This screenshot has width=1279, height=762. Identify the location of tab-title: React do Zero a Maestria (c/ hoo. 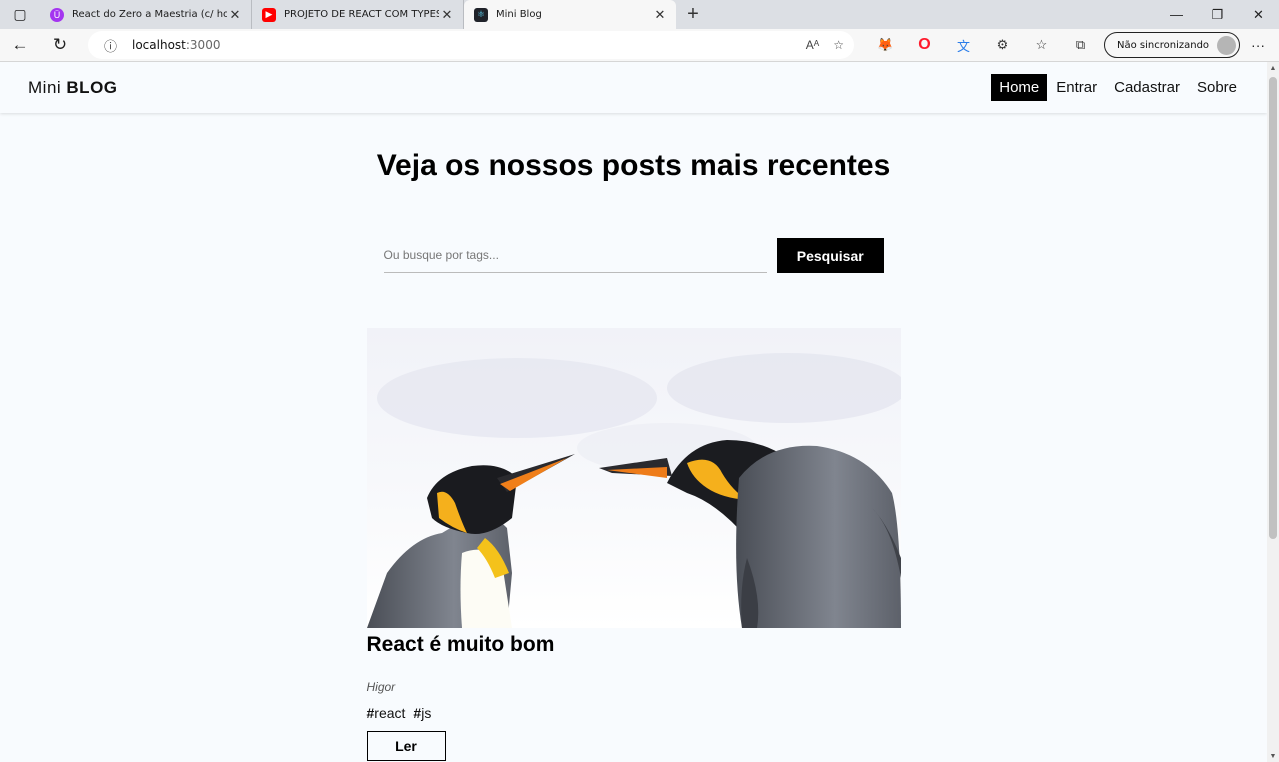
(149, 14).